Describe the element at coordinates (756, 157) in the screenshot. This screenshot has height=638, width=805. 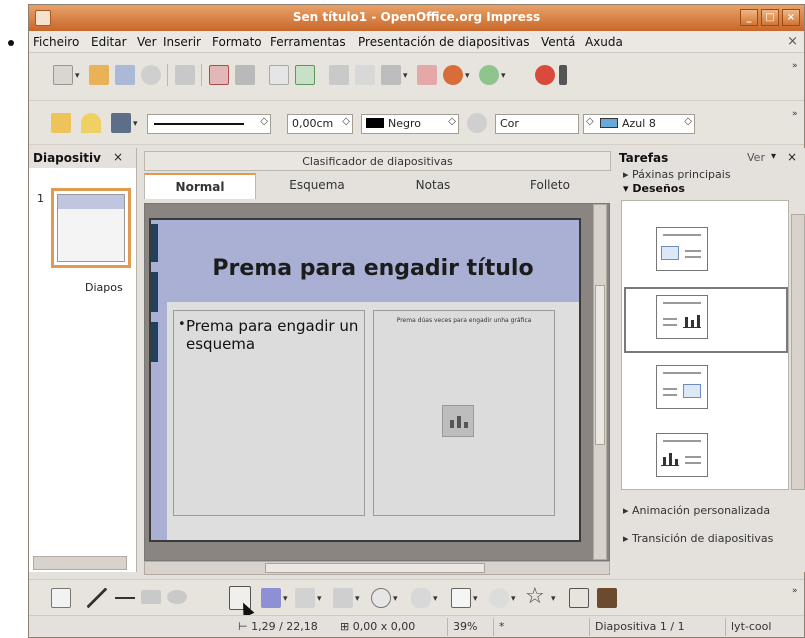
I see `tasks-view-menu: Ver` at that location.